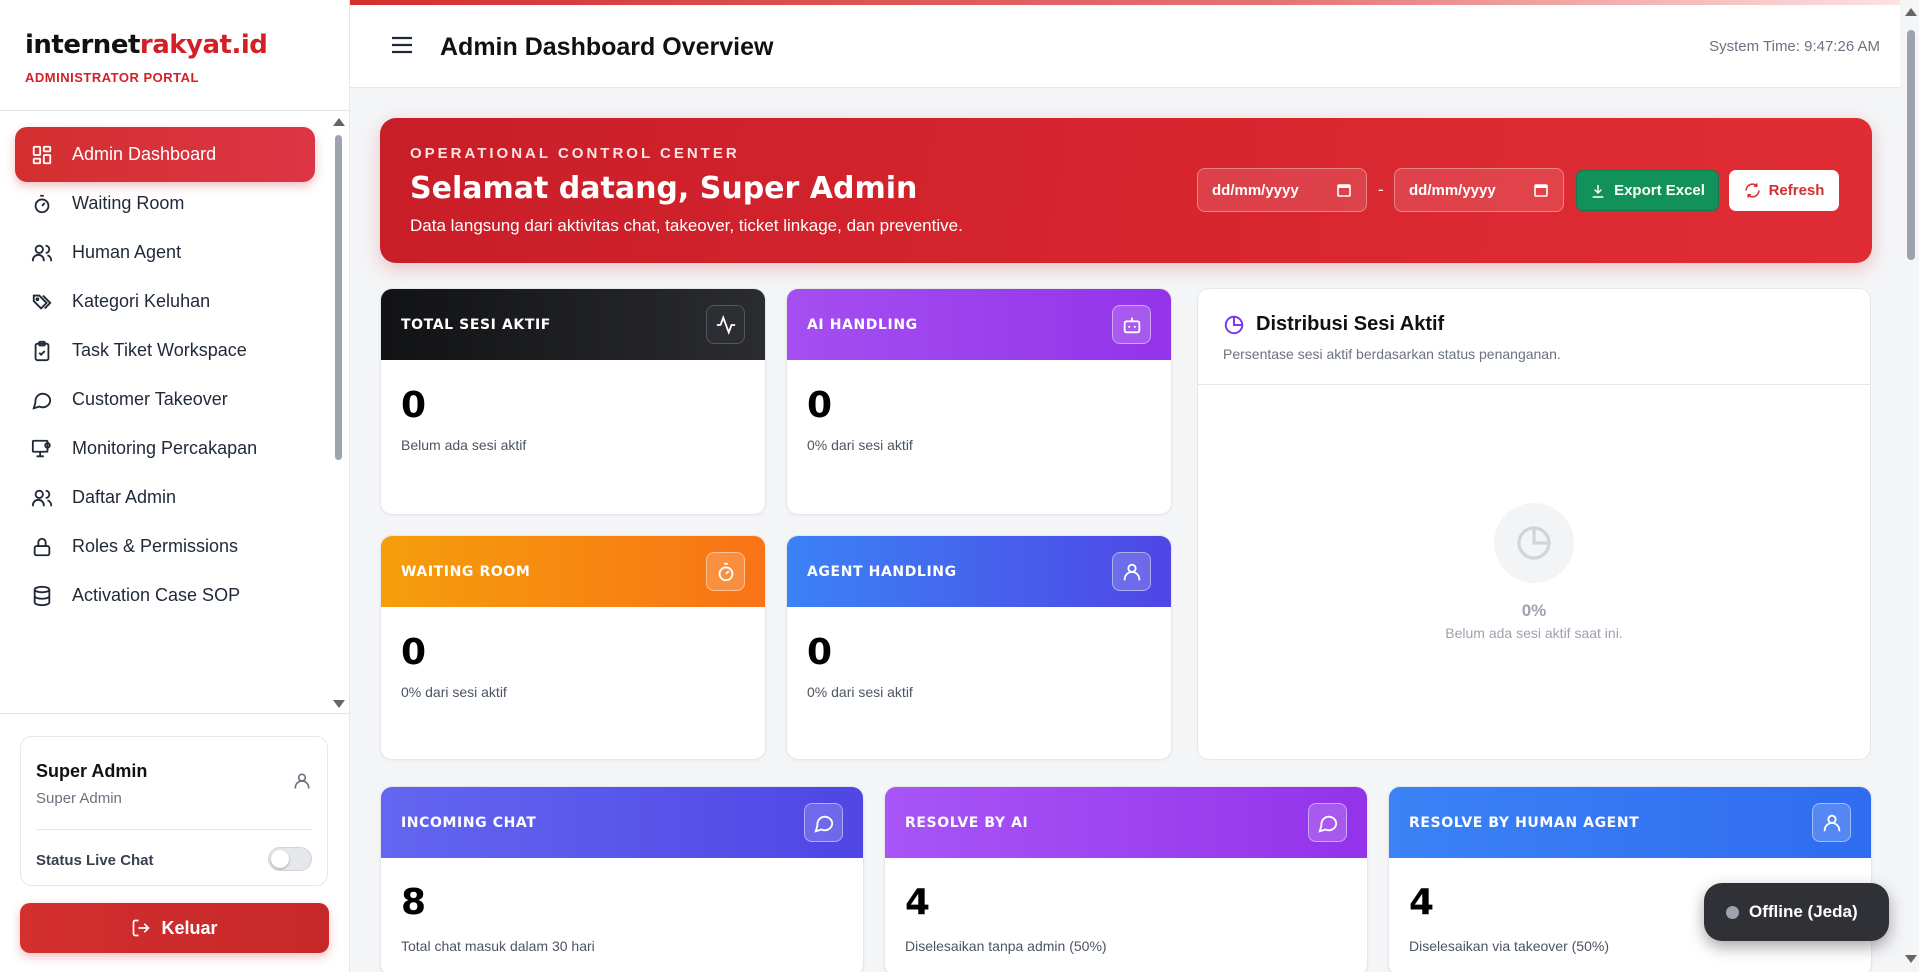 Image resolution: width=1919 pixels, height=972 pixels. Describe the element at coordinates (42, 547) in the screenshot. I see `lock-icon` at that location.